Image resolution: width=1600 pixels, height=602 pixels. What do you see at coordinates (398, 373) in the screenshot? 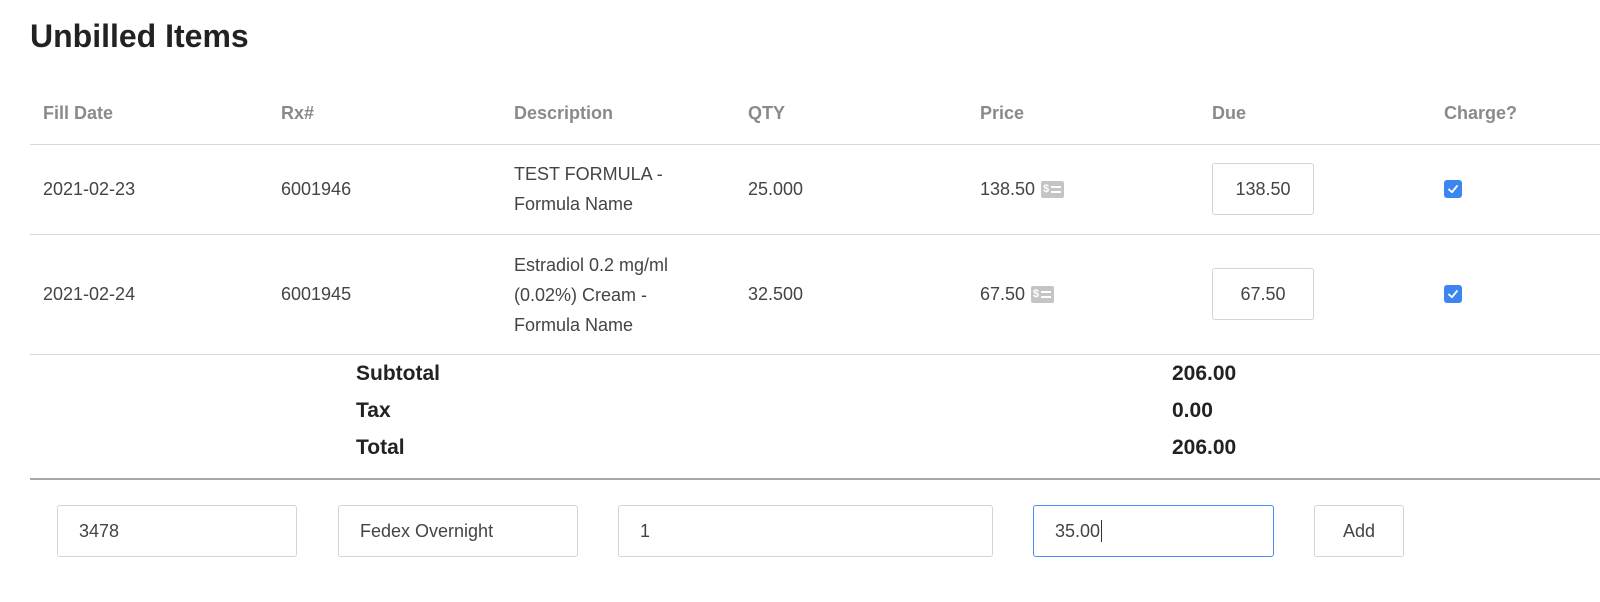
I see `subtotal-label: Subtotal` at bounding box center [398, 373].